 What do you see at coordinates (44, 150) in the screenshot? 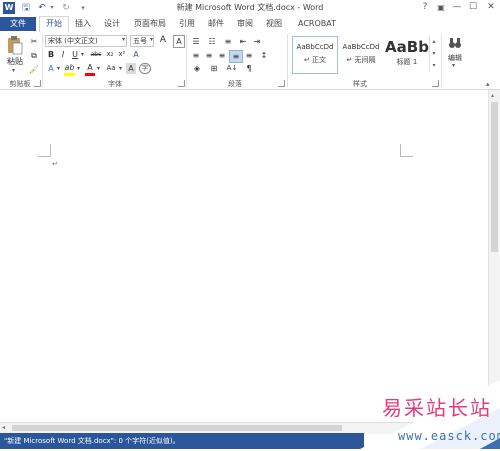
I see `margin-corner-top-left` at bounding box center [44, 150].